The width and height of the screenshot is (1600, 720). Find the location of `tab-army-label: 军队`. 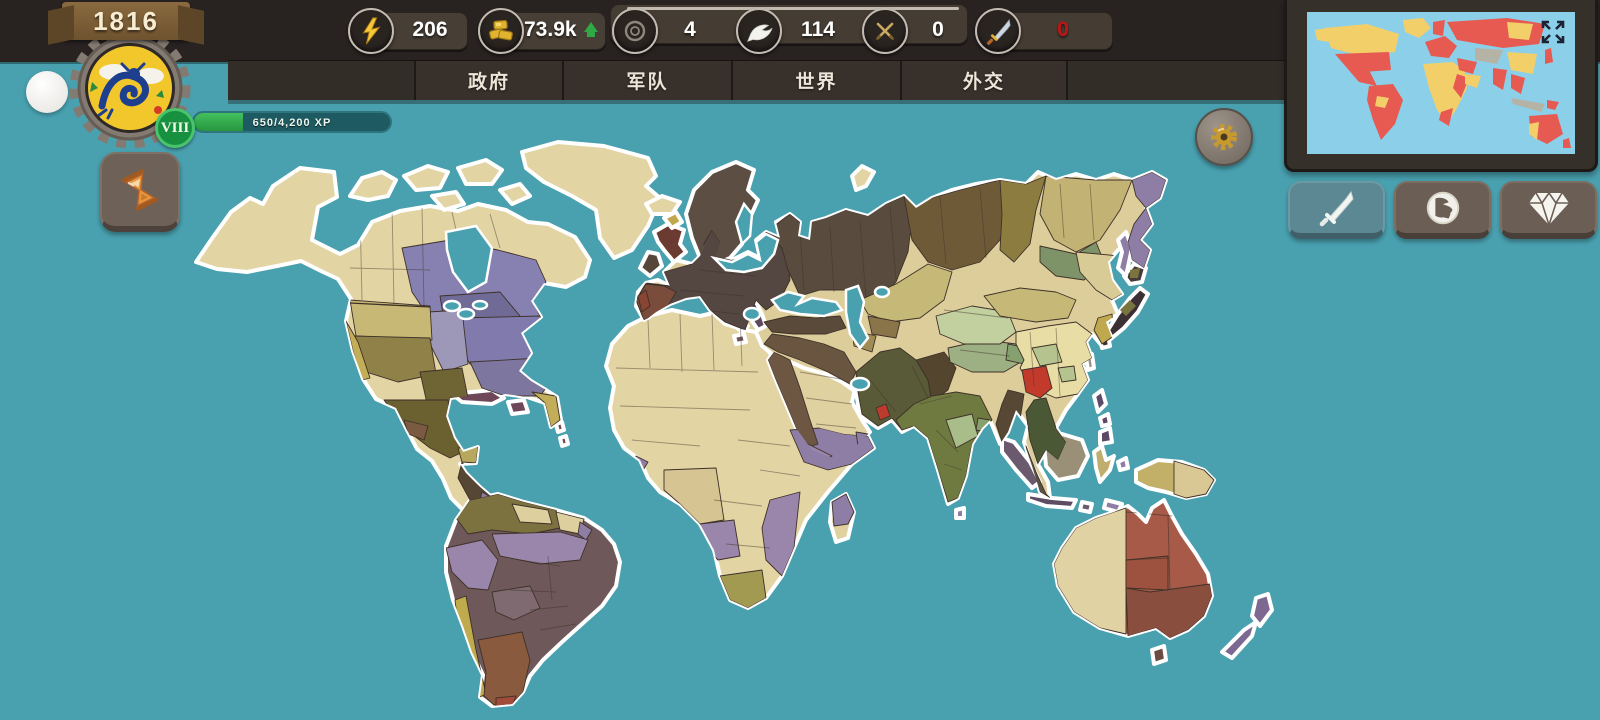

tab-army-label: 军队 is located at coordinates (647, 82).